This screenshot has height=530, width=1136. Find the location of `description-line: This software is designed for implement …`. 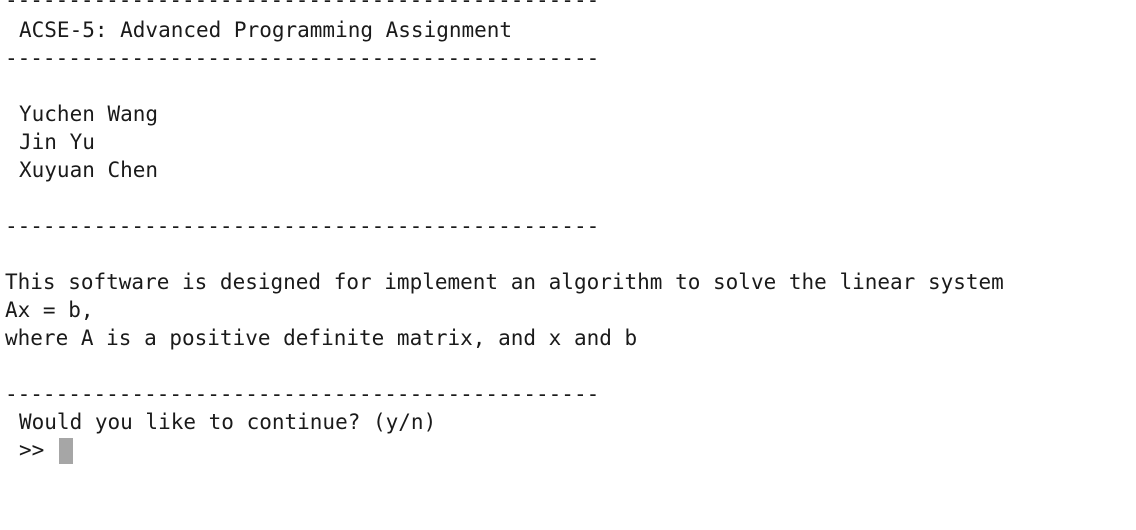

description-line: This software is designed for implement … is located at coordinates (504, 282).